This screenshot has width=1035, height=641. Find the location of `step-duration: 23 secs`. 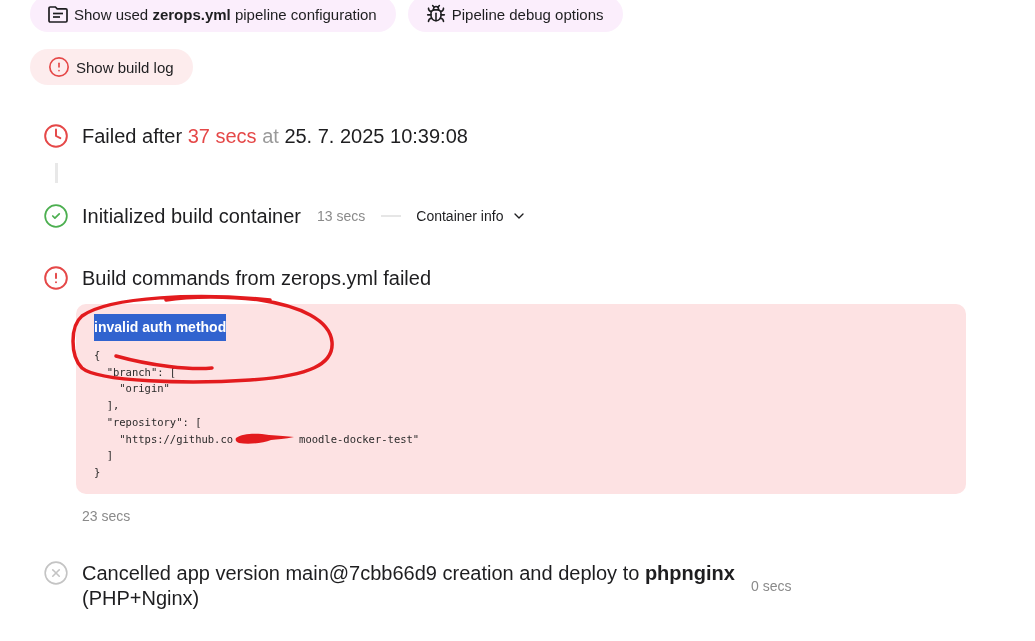

step-duration: 23 secs is located at coordinates (106, 515).